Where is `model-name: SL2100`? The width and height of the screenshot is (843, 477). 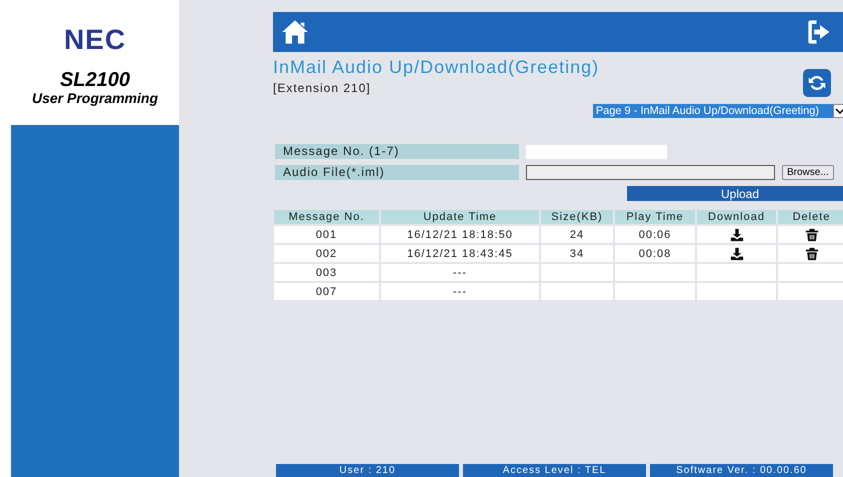
model-name: SL2100 is located at coordinates (95, 80).